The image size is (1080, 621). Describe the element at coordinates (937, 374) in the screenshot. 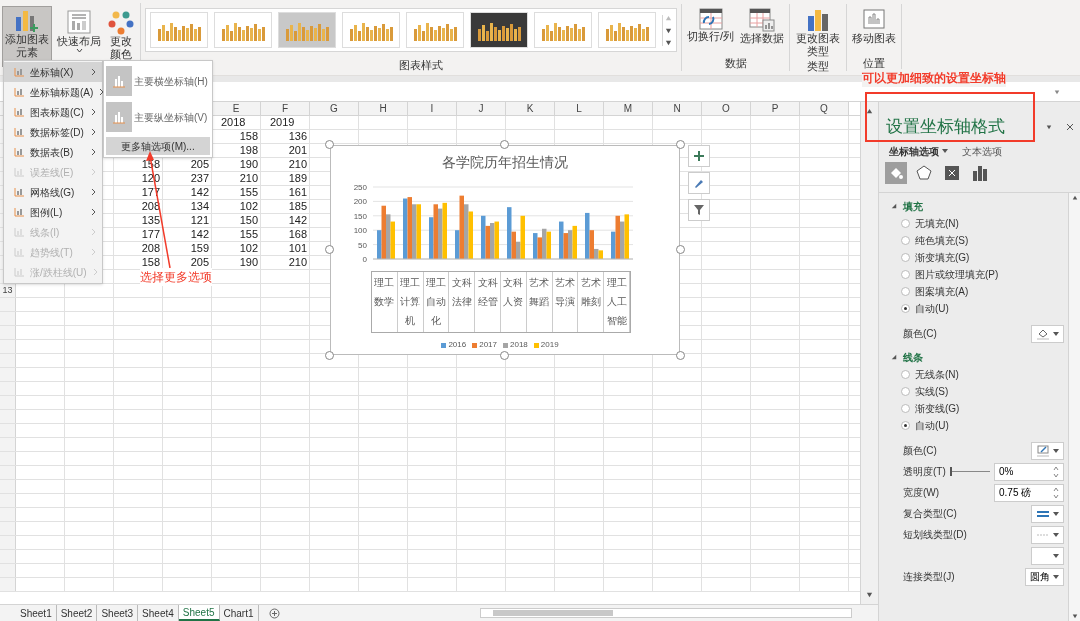

I see `radio-label: 无线条(N)` at that location.